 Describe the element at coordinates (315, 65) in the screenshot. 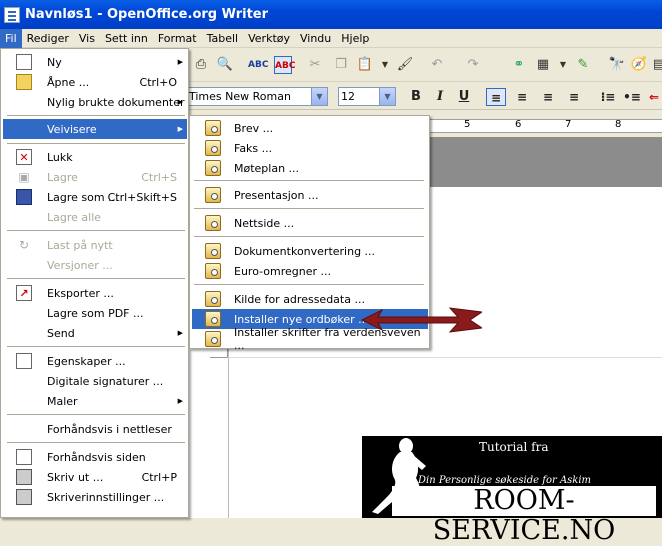

I see `cut-icon: ✂` at that location.